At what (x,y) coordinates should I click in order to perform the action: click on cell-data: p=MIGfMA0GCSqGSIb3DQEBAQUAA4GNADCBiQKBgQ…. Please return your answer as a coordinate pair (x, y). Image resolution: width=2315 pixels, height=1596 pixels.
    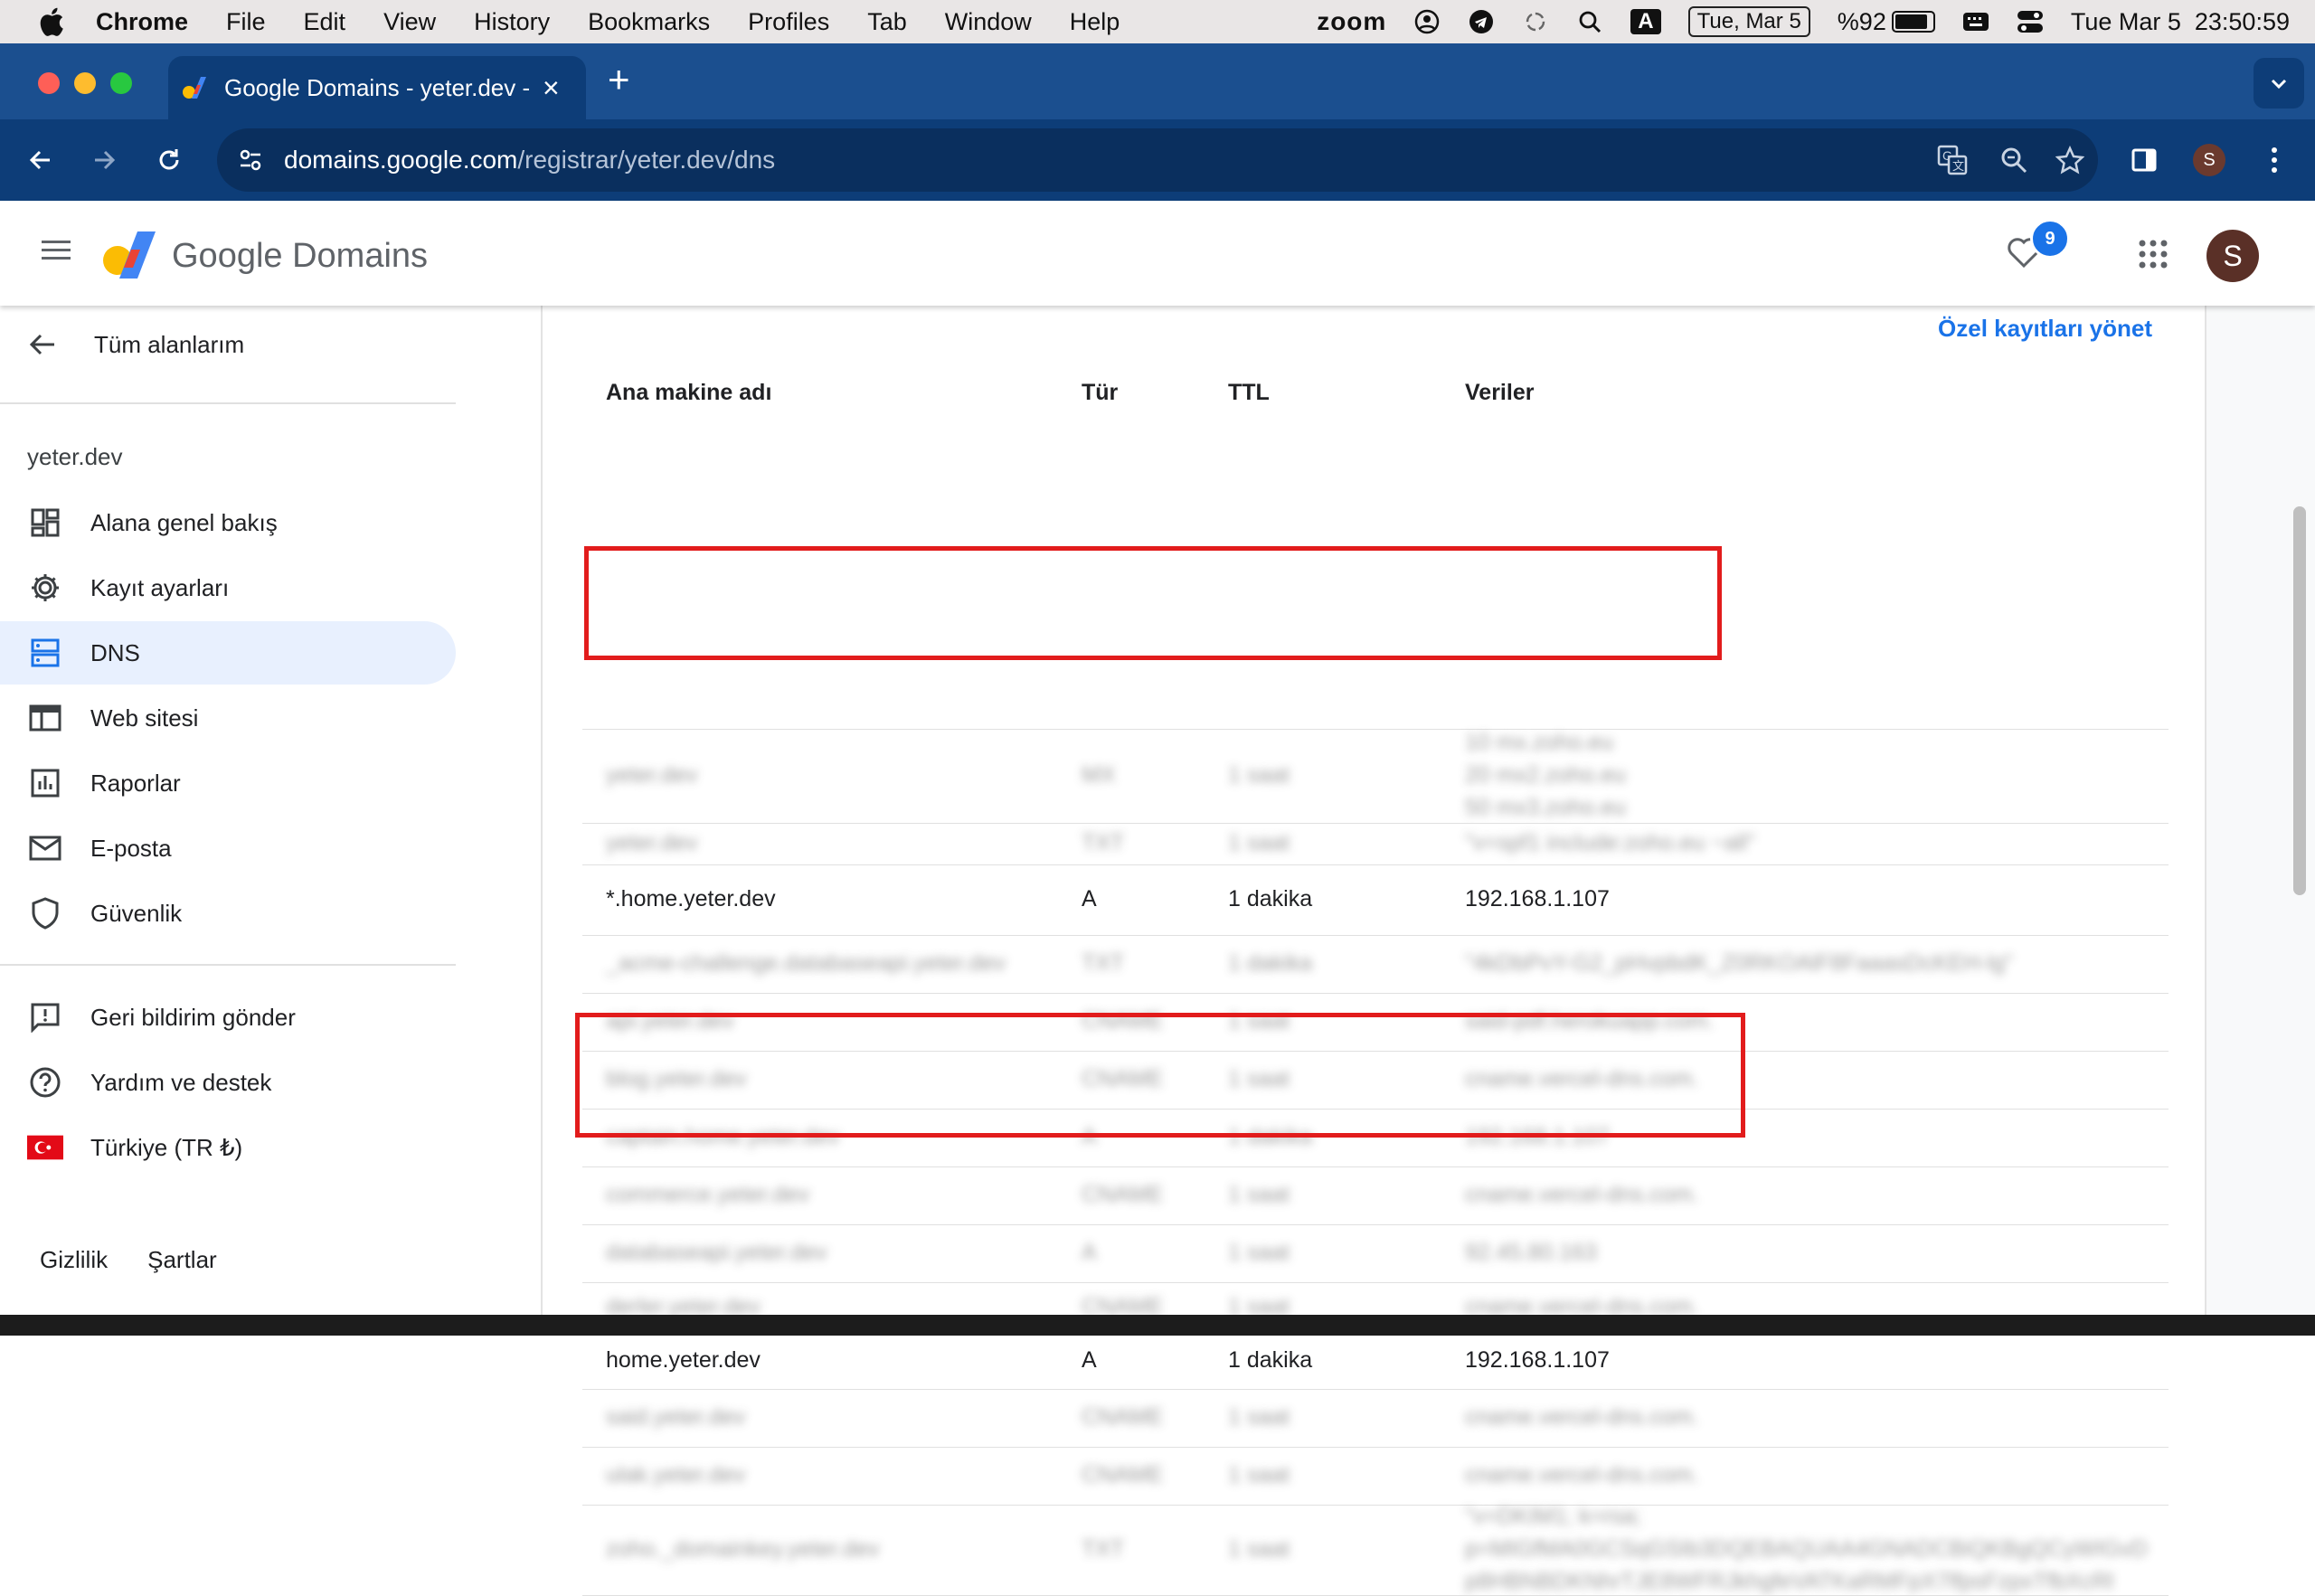
    Looking at the image, I should click on (1807, 1549).